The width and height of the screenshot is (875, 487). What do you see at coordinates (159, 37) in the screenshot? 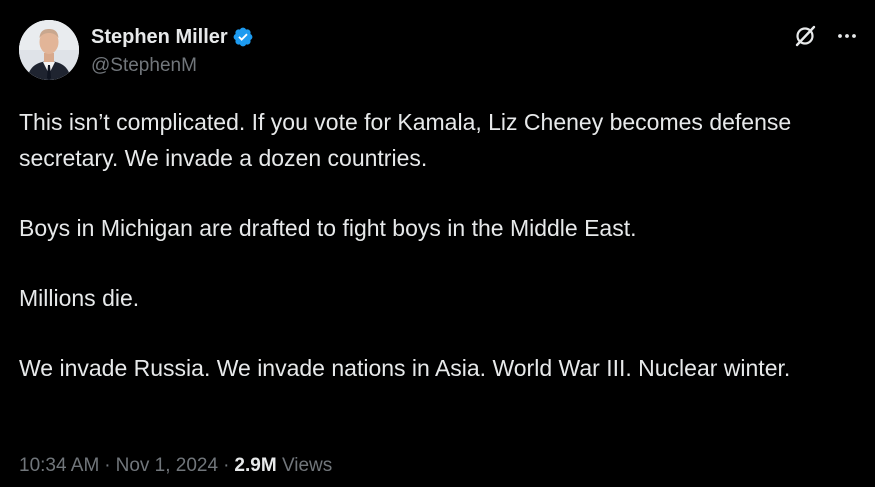
I see `author-display-name: Stephen Miller` at bounding box center [159, 37].